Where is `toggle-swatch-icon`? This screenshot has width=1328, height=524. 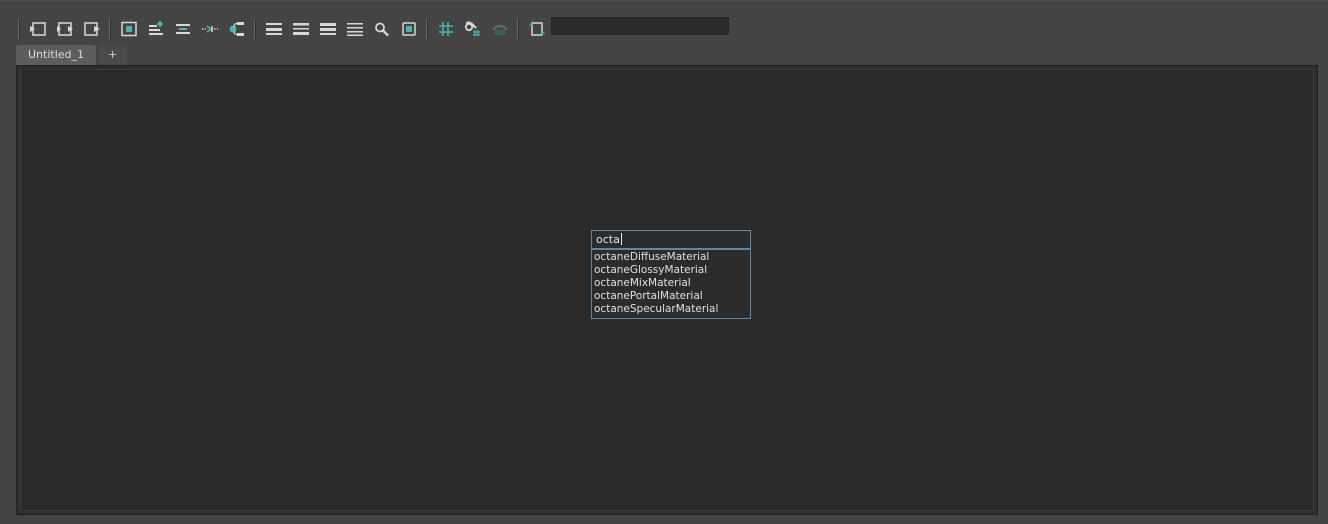 toggle-swatch-icon is located at coordinates (409, 29).